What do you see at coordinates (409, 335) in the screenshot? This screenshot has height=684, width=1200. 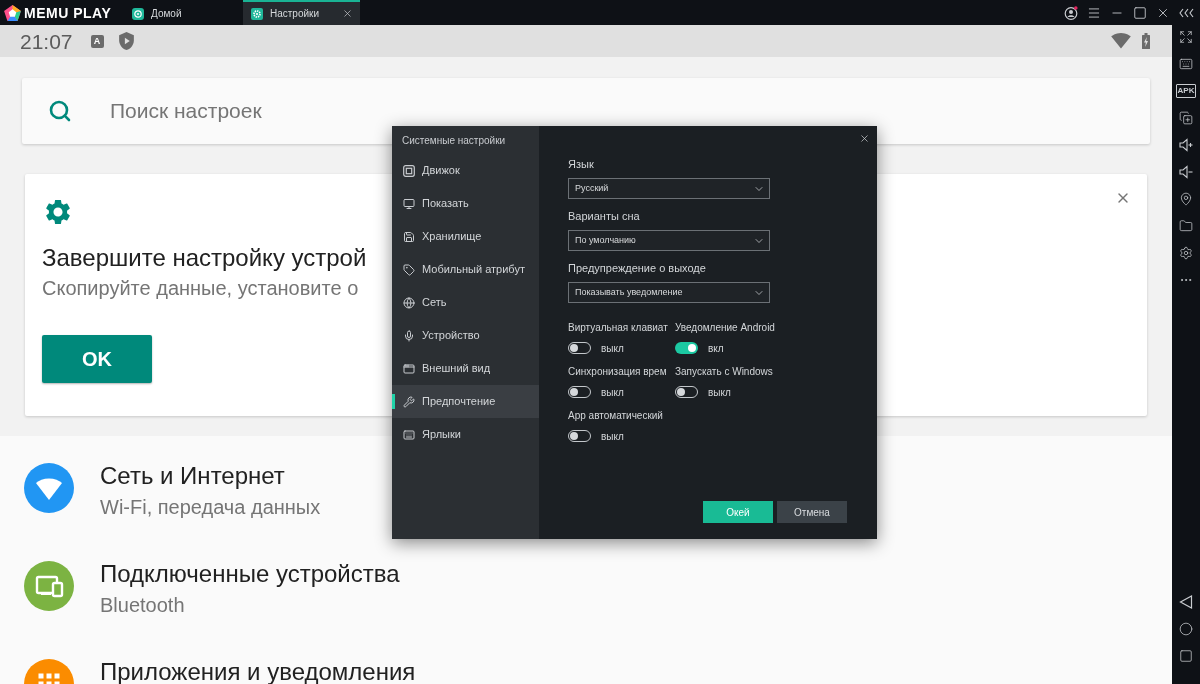 I see `microphone-icon` at bounding box center [409, 335].